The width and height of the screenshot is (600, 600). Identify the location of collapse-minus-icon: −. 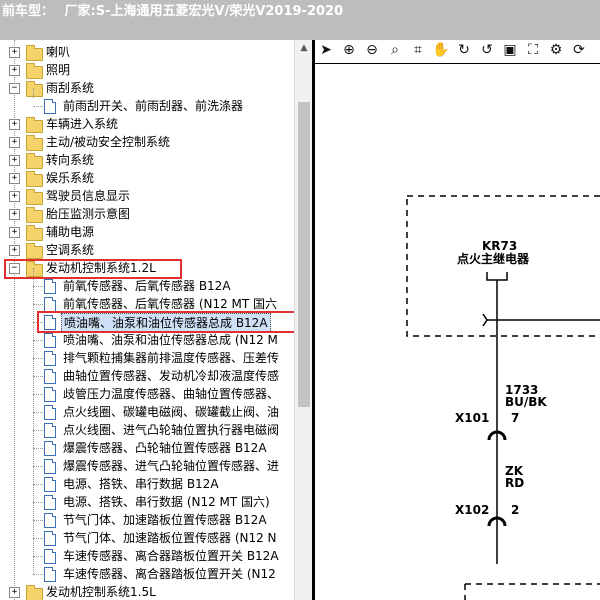
(14, 88).